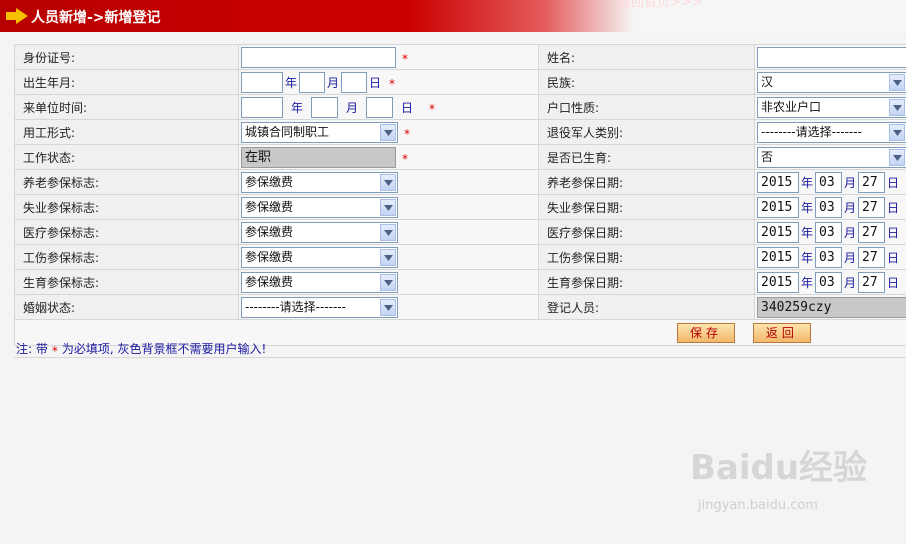 This screenshot has height=544, width=906. Describe the element at coordinates (660, 5) in the screenshot. I see `home-link: 返回首页>>>` at that location.